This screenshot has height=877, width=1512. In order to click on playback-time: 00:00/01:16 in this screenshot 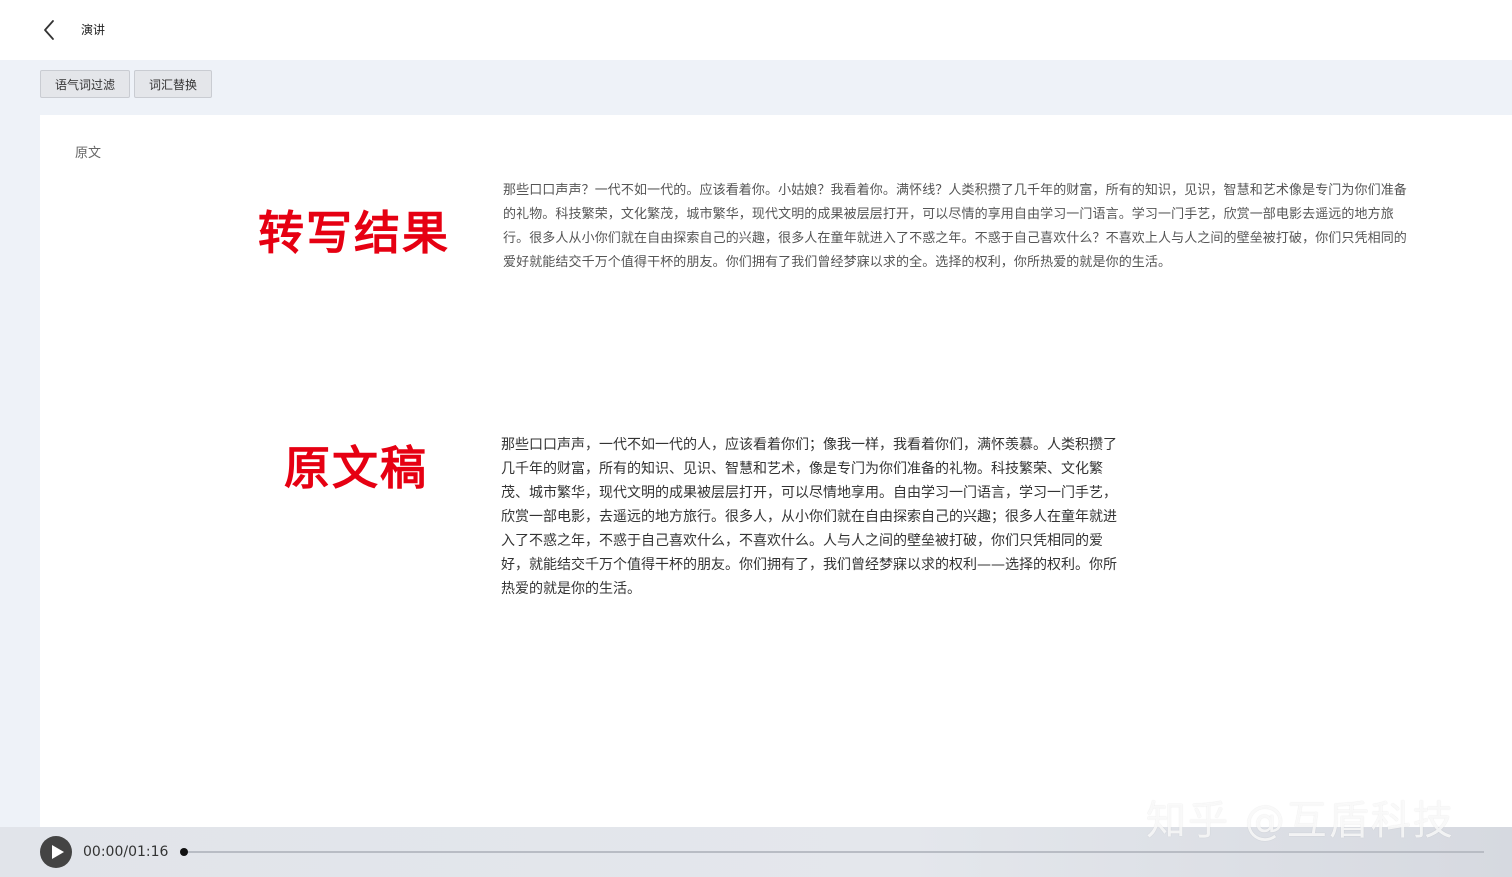, I will do `click(126, 852)`.